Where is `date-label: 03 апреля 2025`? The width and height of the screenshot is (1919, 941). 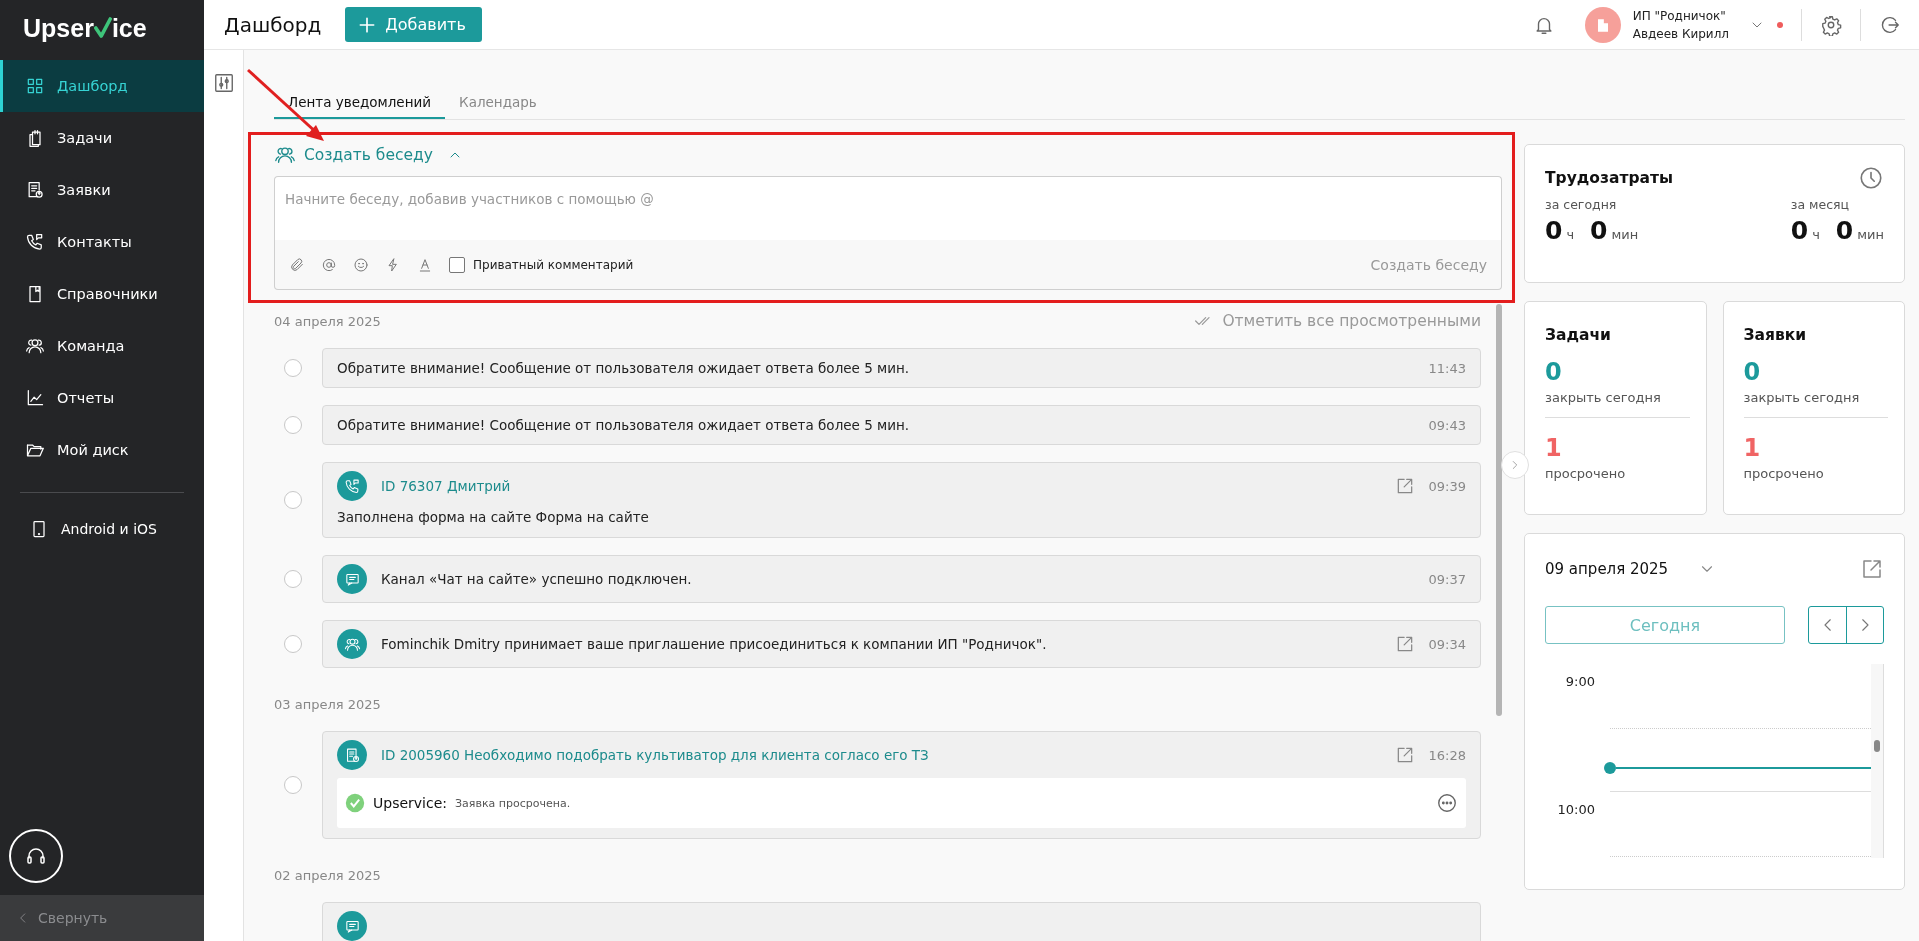 date-label: 03 апреля 2025 is located at coordinates (327, 704).